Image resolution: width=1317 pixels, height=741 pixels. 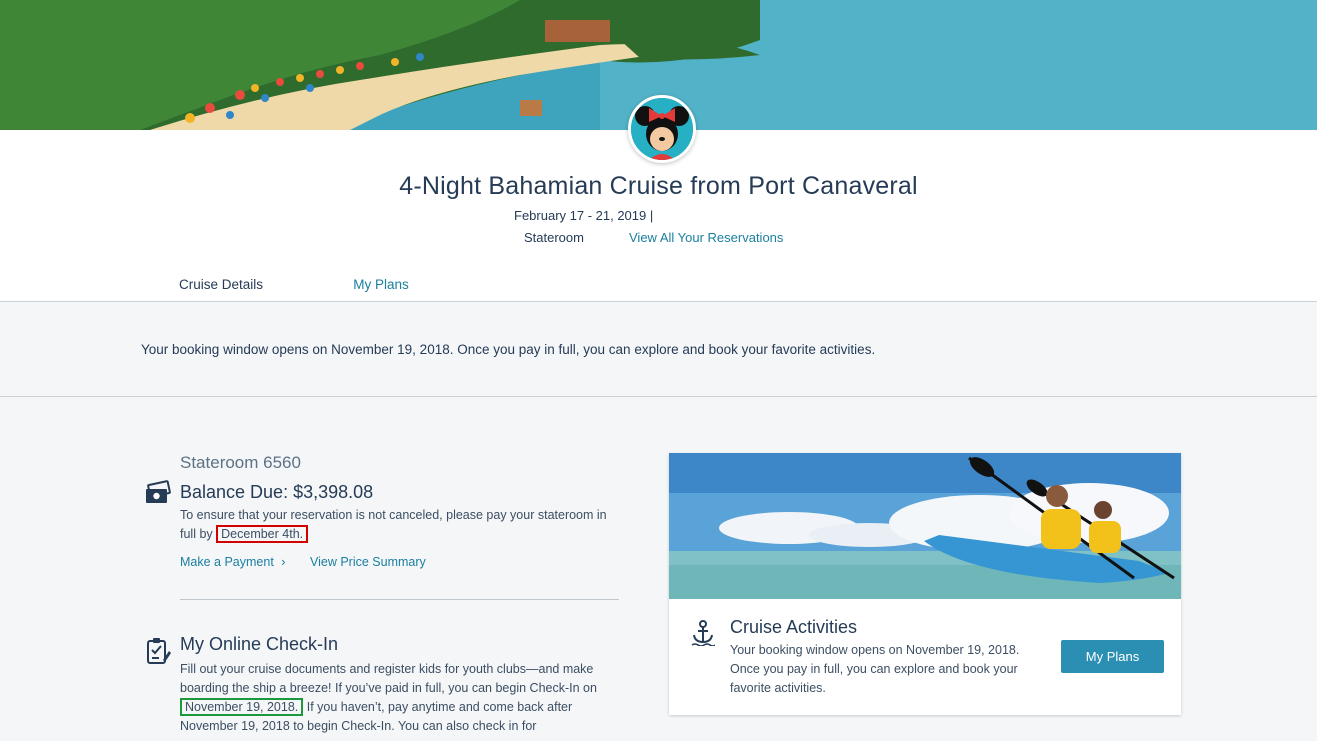 What do you see at coordinates (227, 562) in the screenshot?
I see `make-payment-label: Make a Payment` at bounding box center [227, 562].